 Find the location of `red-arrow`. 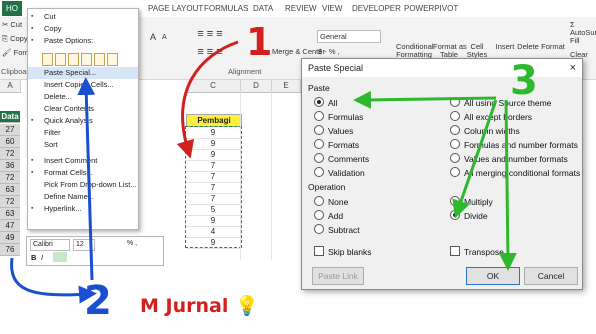

red-arrow is located at coordinates (207, 99).